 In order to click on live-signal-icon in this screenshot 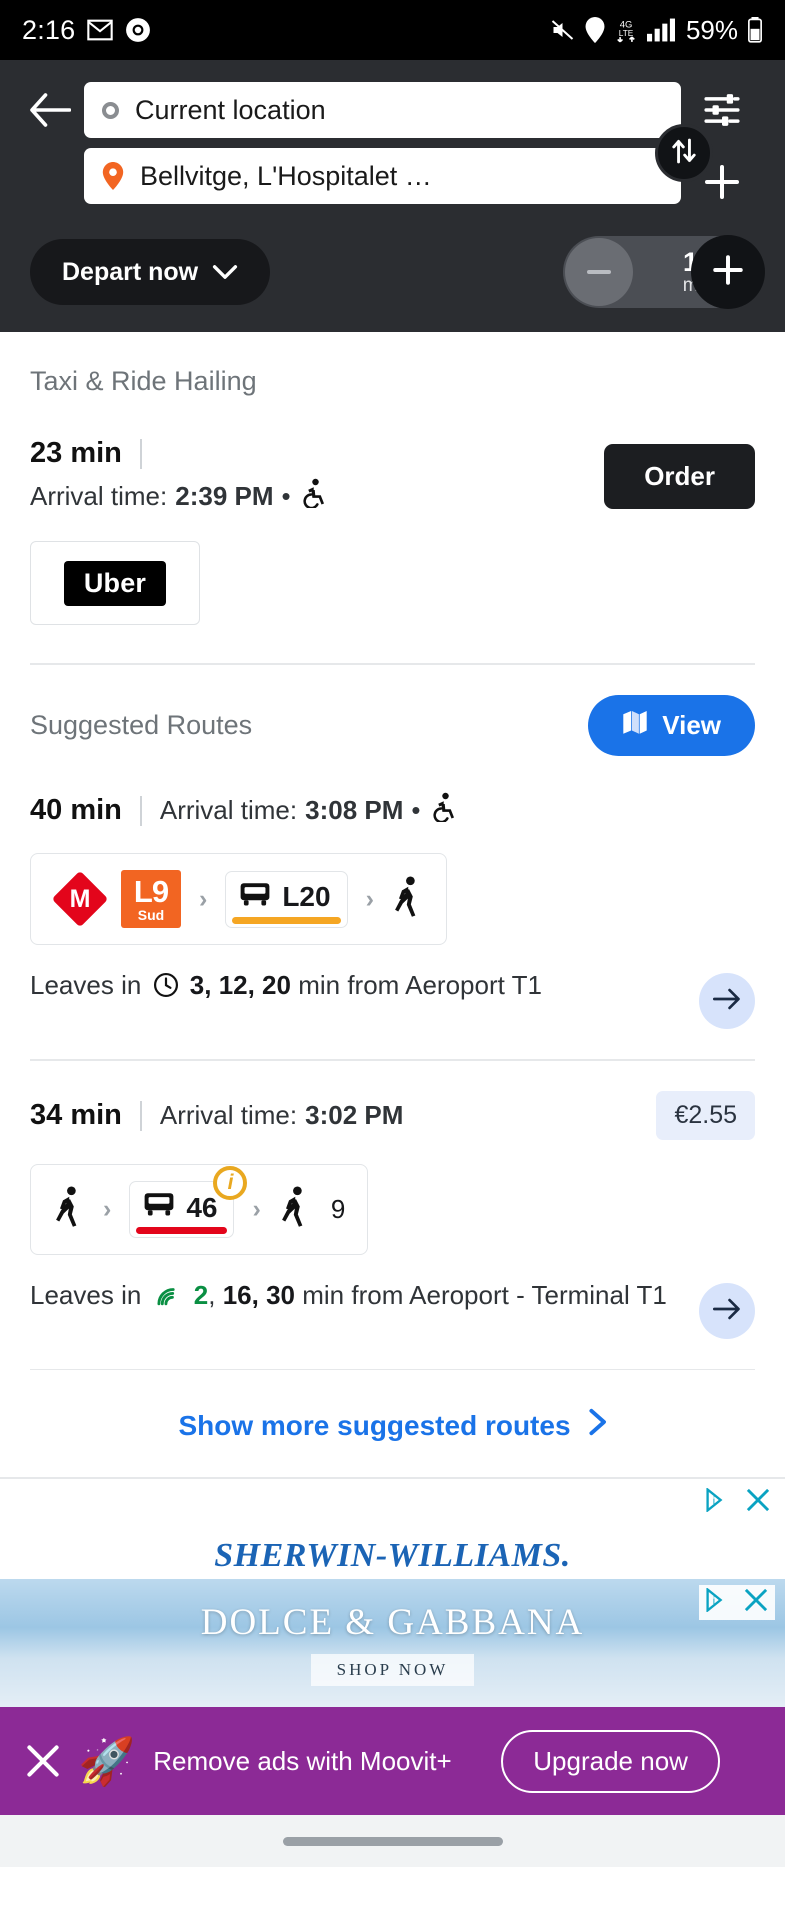, I will do `click(168, 1299)`.